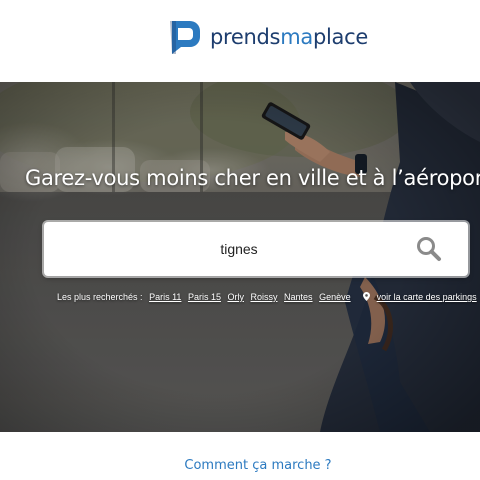  What do you see at coordinates (165, 297) in the screenshot?
I see `popular-link-paris-11: Paris 11` at bounding box center [165, 297].